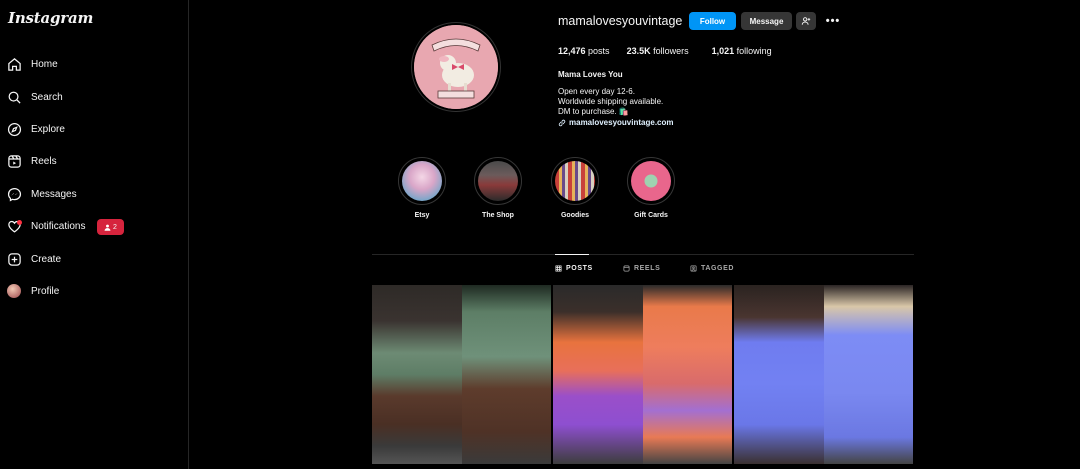 The image size is (1080, 469). I want to click on highlight-gift-cards: Gift Cards, so click(651, 188).